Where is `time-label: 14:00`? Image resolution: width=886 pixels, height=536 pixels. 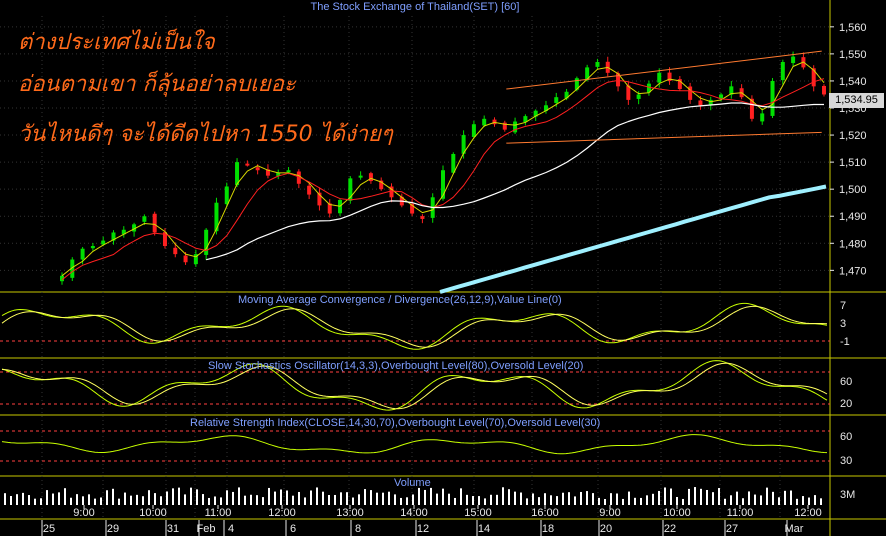 time-label: 14:00 is located at coordinates (414, 513).